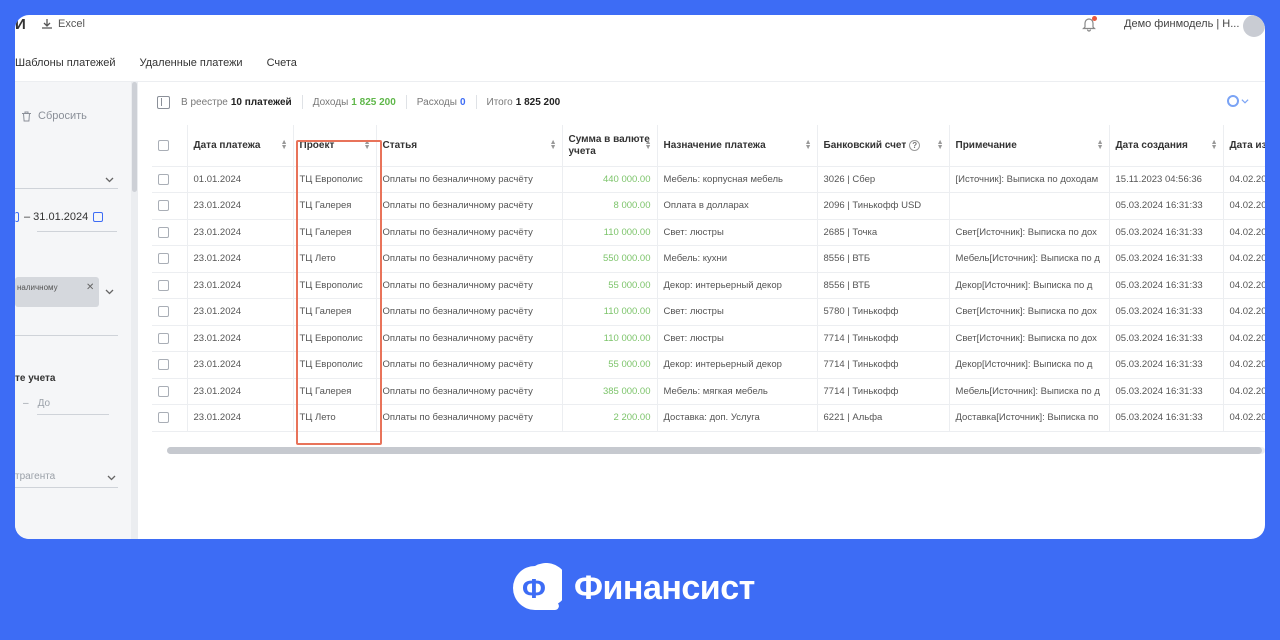 This screenshot has width=1280, height=640. I want to click on column-header-modified: Дата изм, so click(1244, 146).